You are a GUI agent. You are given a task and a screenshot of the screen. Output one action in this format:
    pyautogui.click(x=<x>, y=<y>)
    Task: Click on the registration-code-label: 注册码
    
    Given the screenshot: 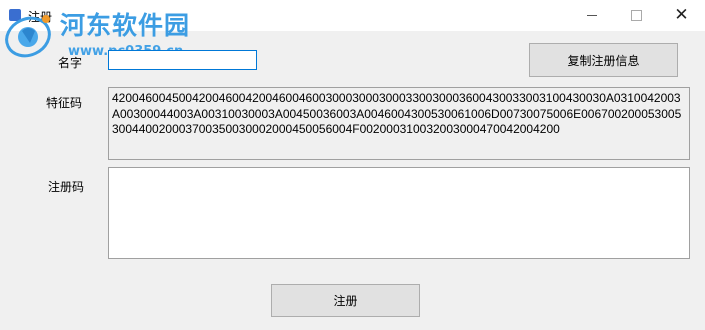 What is the action you would take?
    pyautogui.click(x=66, y=187)
    